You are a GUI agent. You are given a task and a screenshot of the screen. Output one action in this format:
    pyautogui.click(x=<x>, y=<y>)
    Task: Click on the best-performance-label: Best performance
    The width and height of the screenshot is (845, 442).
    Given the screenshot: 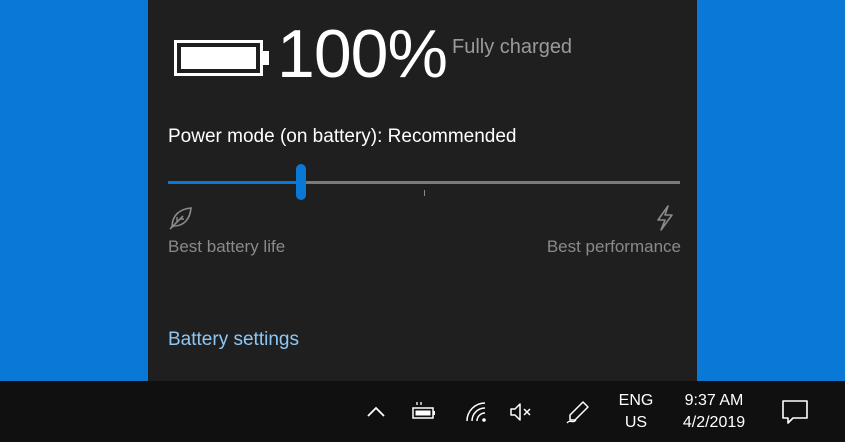 What is the action you would take?
    pyautogui.click(x=613, y=246)
    